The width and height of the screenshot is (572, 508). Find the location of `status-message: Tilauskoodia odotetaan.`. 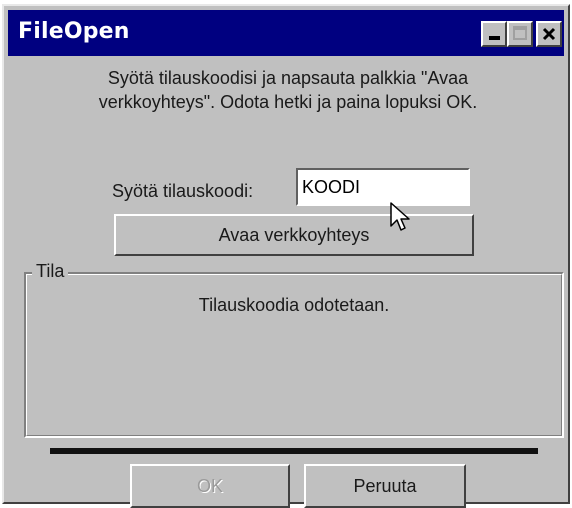

status-message: Tilauskoodia odotetaan. is located at coordinates (294, 305).